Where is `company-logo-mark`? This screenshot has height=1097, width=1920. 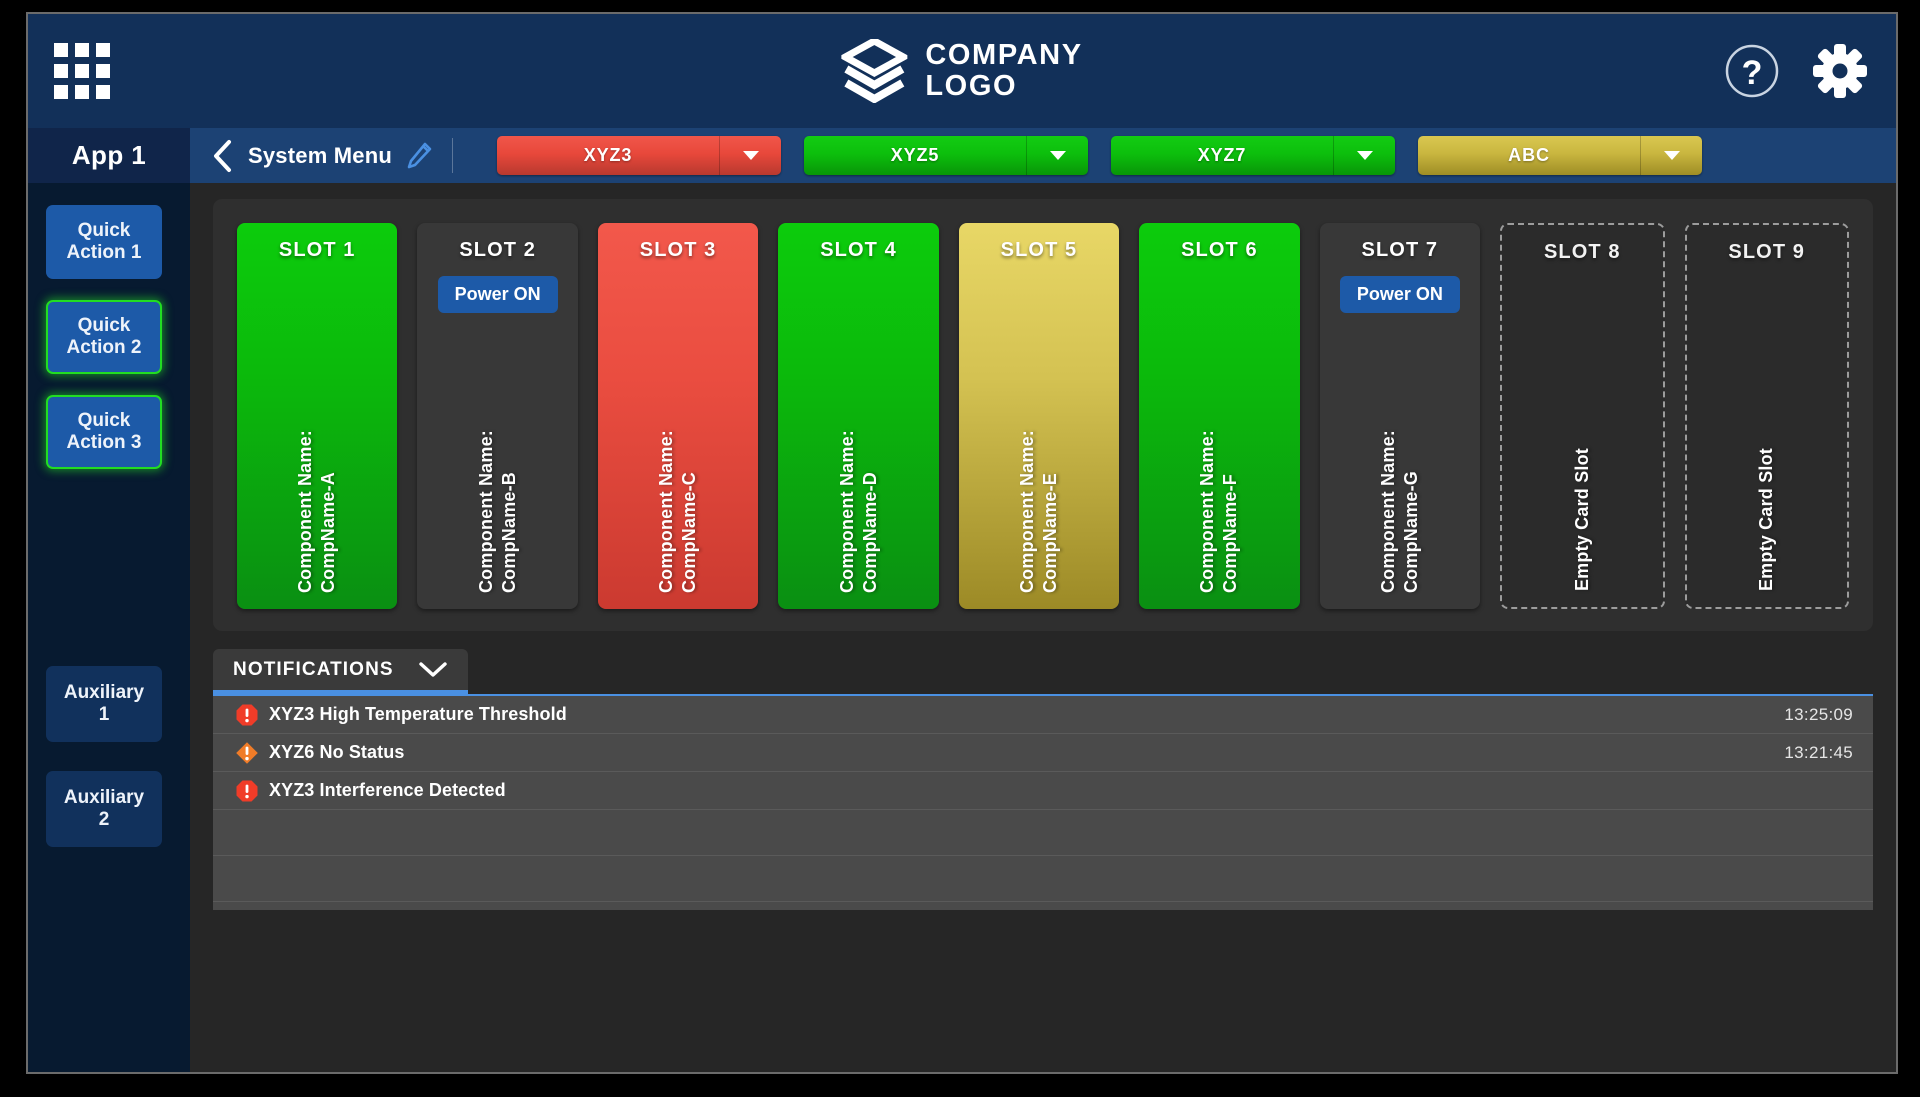 company-logo-mark is located at coordinates (874, 71).